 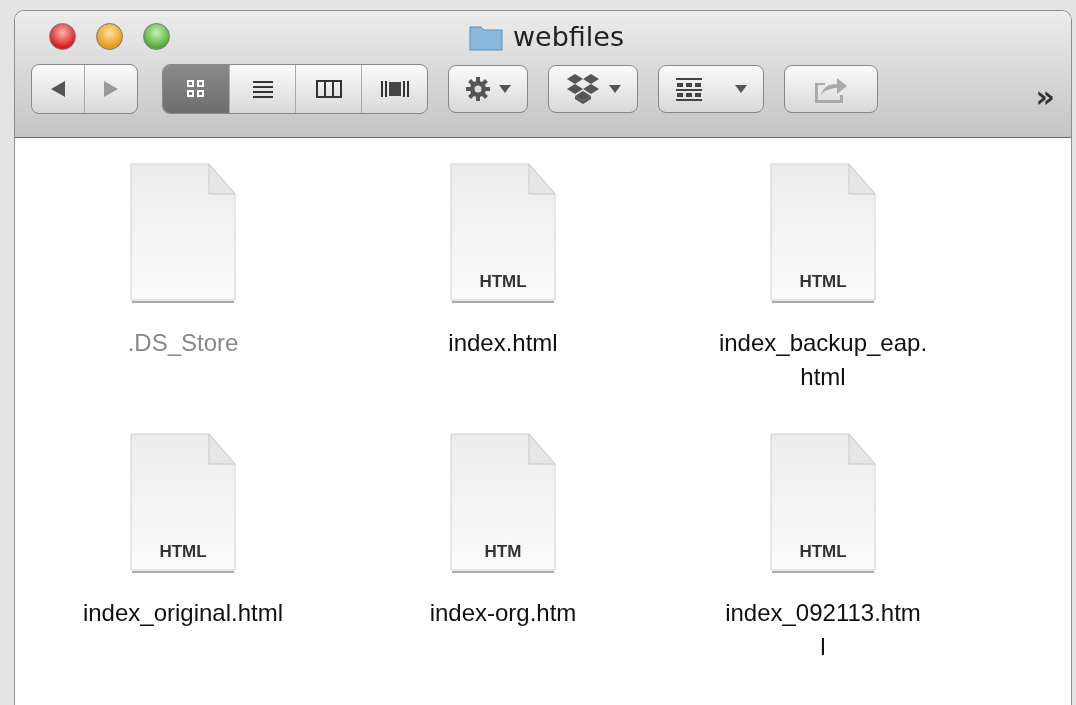 What do you see at coordinates (262, 89) in the screenshot?
I see `list-view-icon` at bounding box center [262, 89].